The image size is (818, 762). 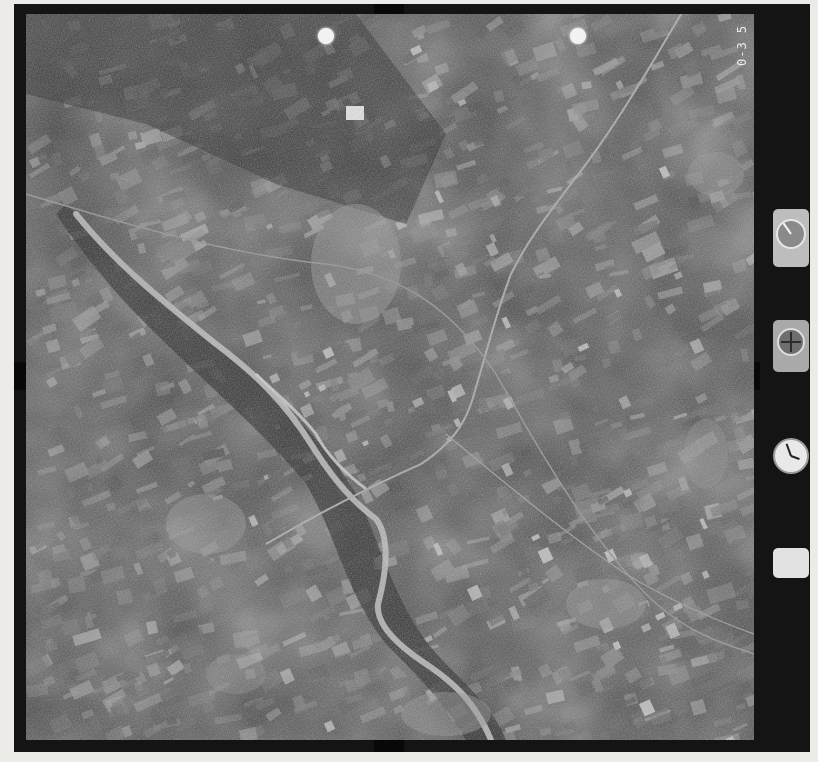 I want to click on level-bubble-icon, so click(x=791, y=346).